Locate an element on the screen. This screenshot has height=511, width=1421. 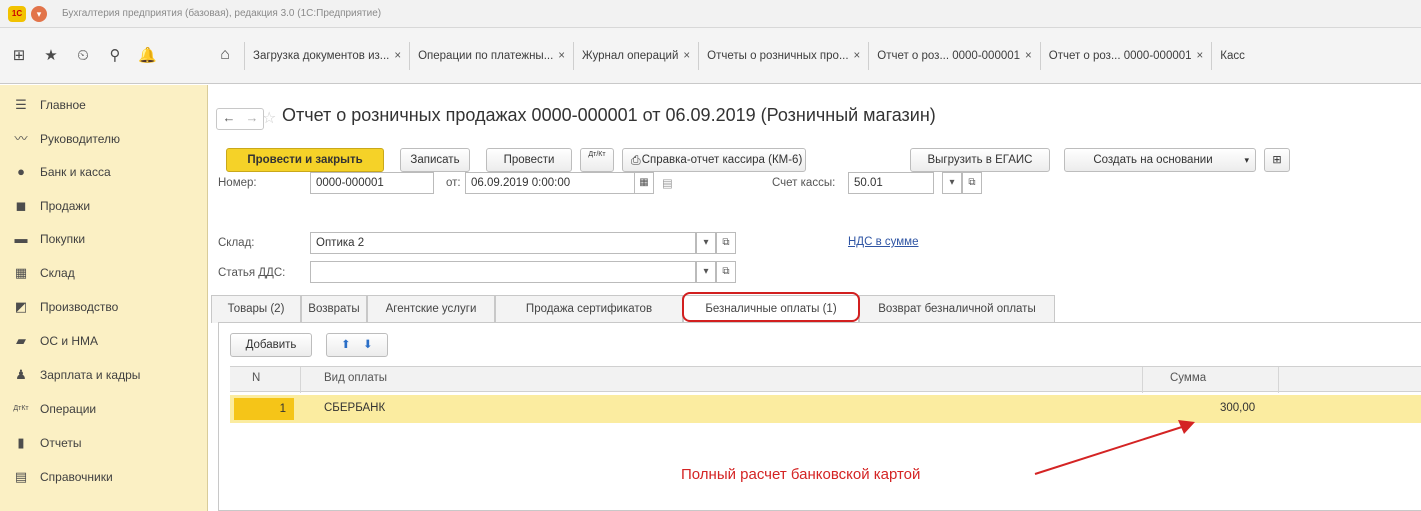
history-nav: ← → is located at coordinates (240, 119).